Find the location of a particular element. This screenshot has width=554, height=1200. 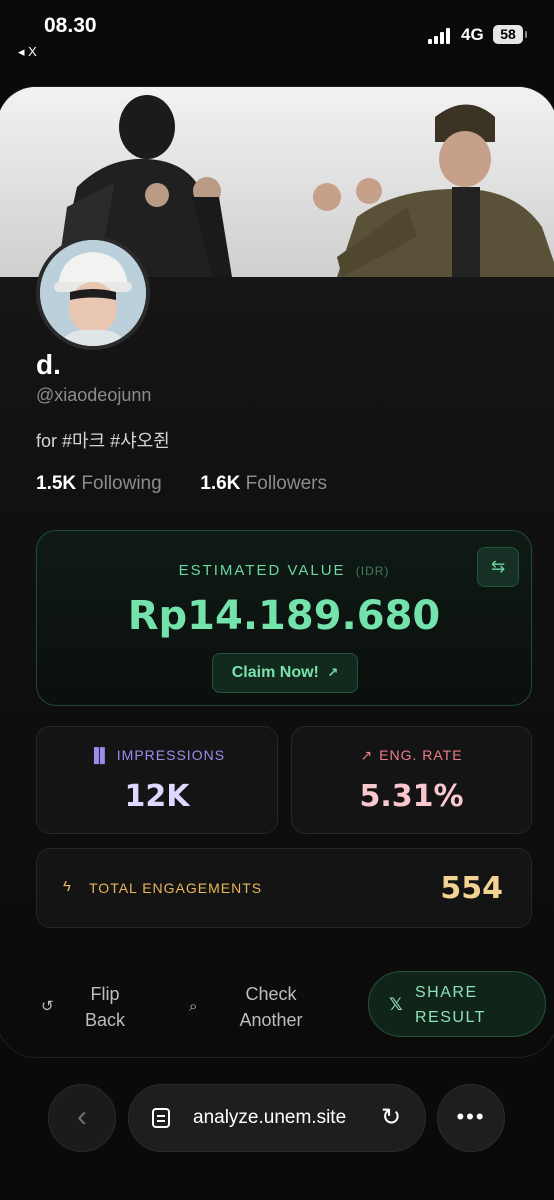

avatar is located at coordinates (93, 293).